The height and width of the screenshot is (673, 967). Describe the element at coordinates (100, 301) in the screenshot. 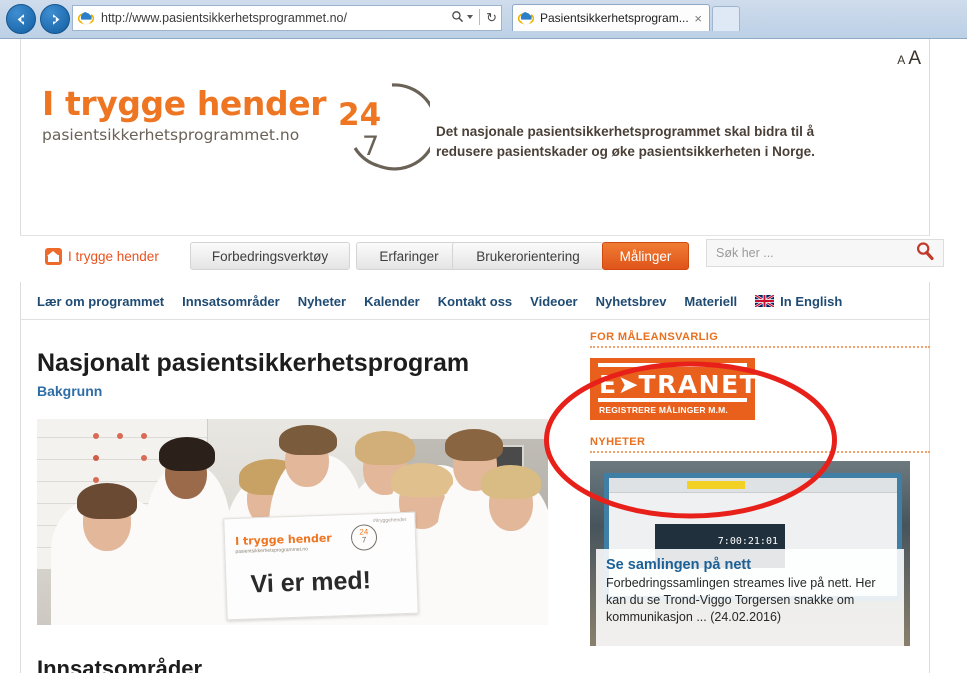

I see `subnav-item-laer-om-programmet: Lær om programmet` at that location.